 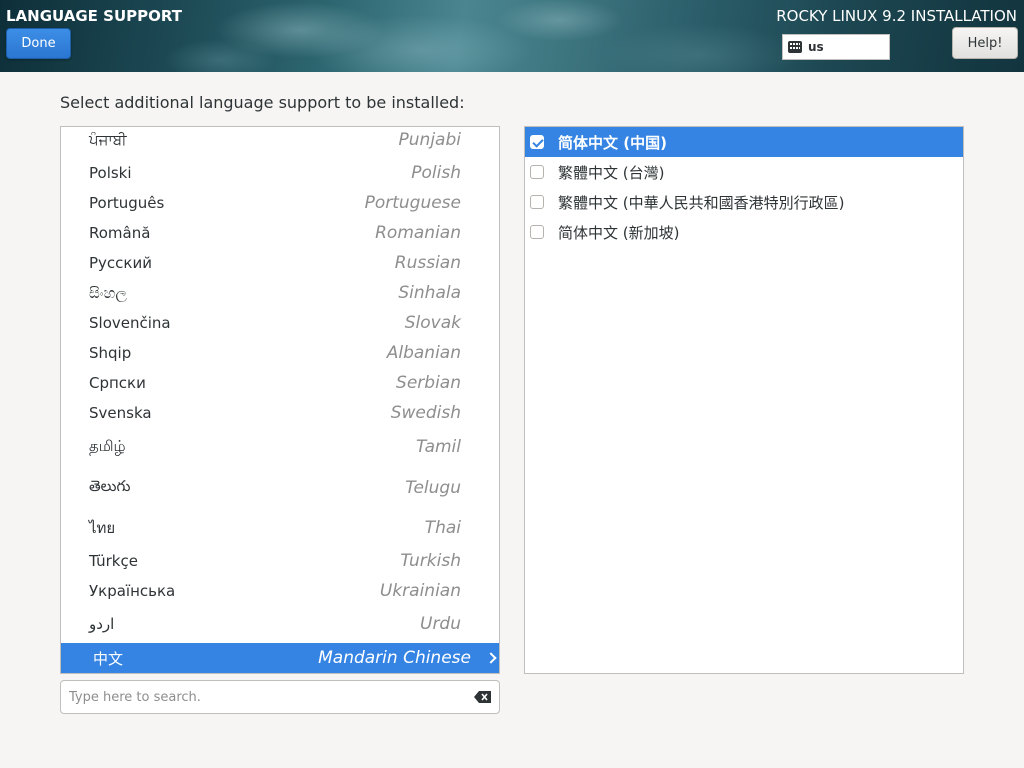 I want to click on done-button: Done, so click(x=38, y=43).